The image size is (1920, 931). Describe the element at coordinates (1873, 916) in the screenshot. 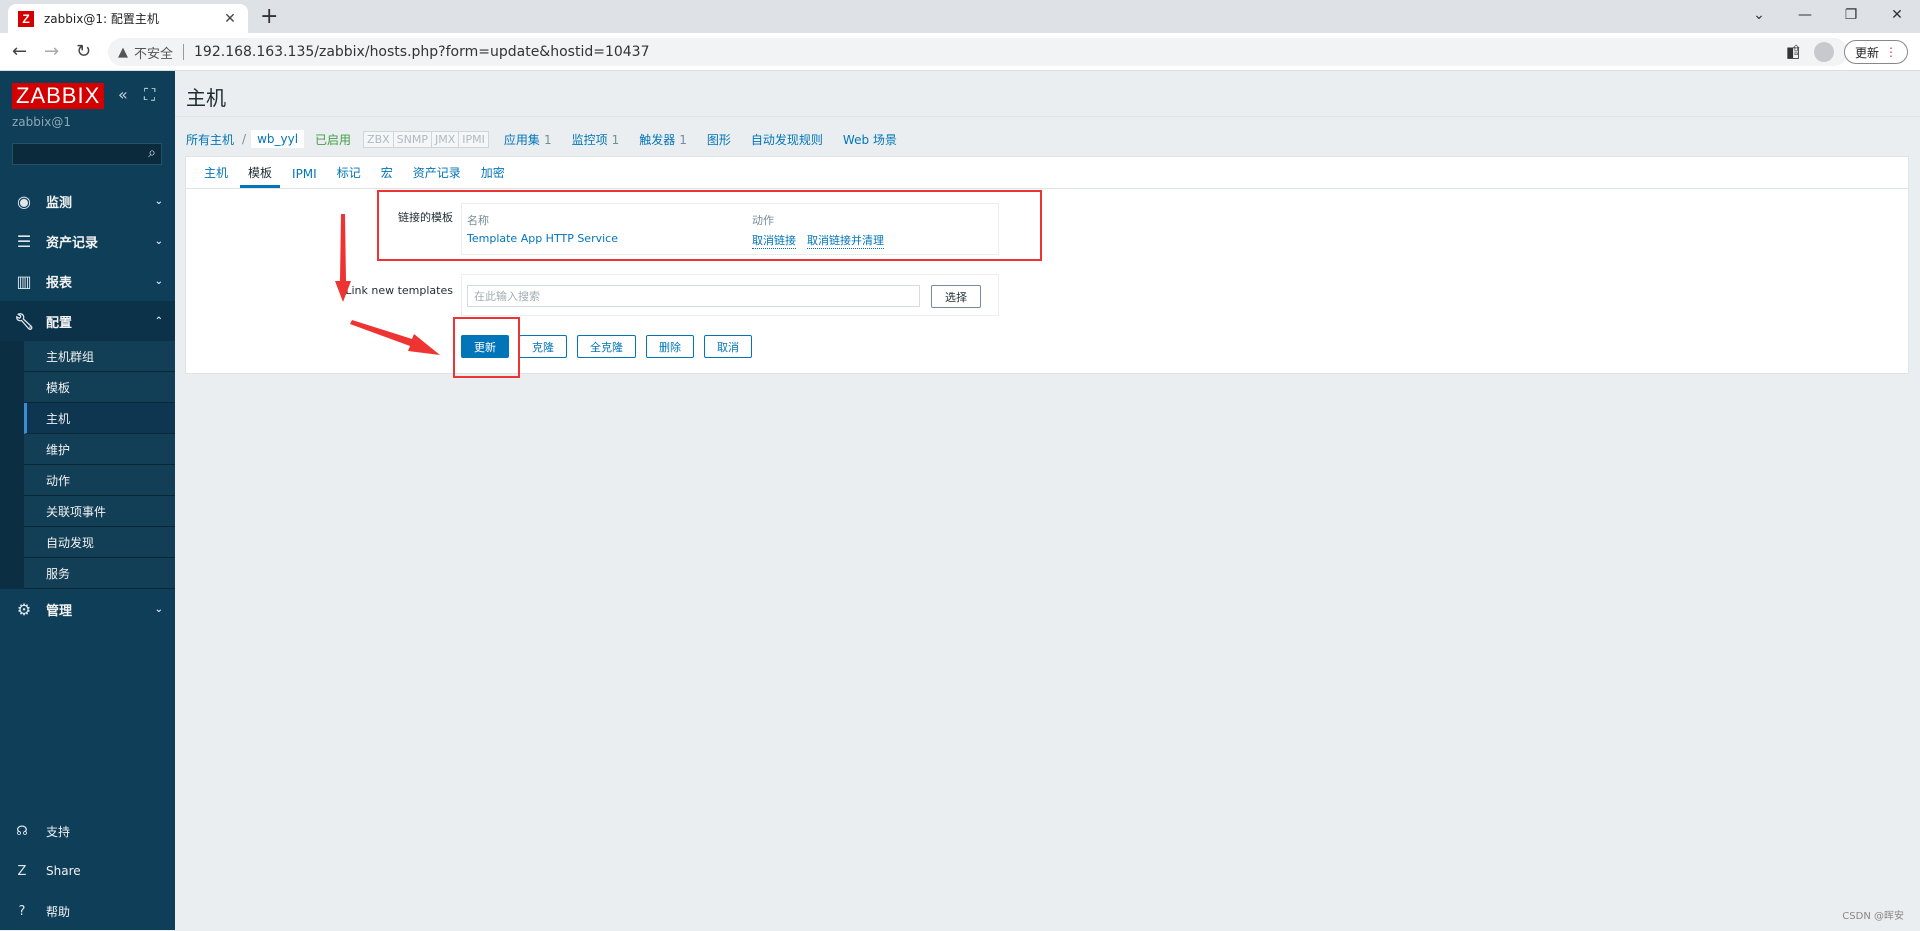

I see `watermark: CSDN @晖安` at that location.